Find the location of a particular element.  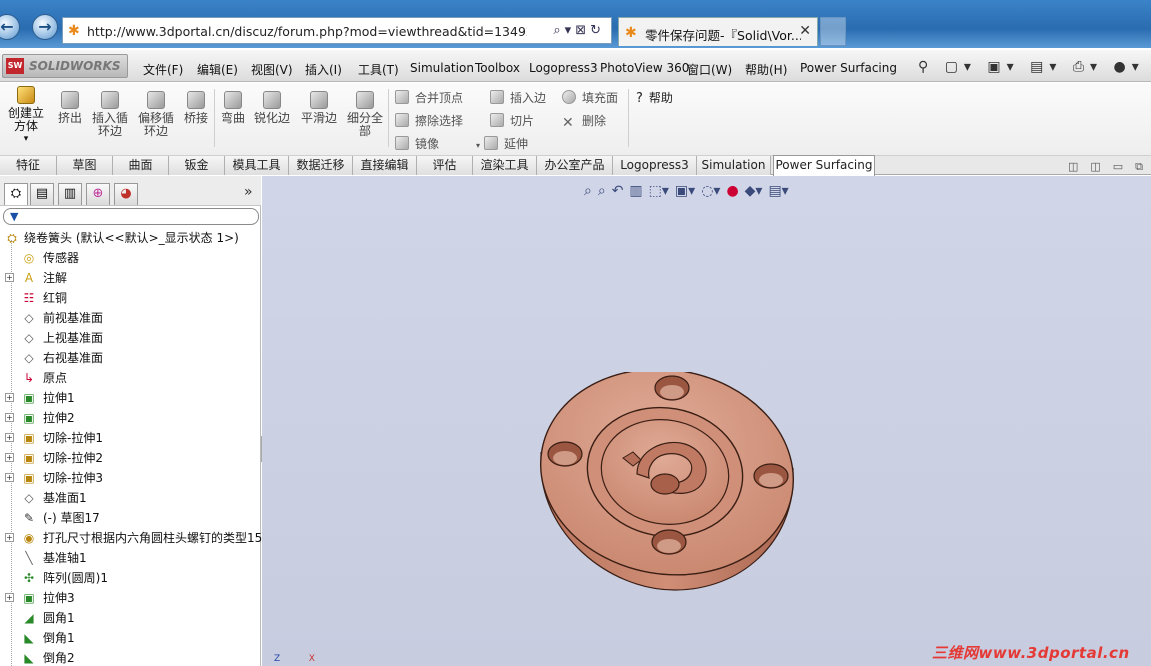

solidworks-logo: SW SOLIDWORKS is located at coordinates (65, 66).